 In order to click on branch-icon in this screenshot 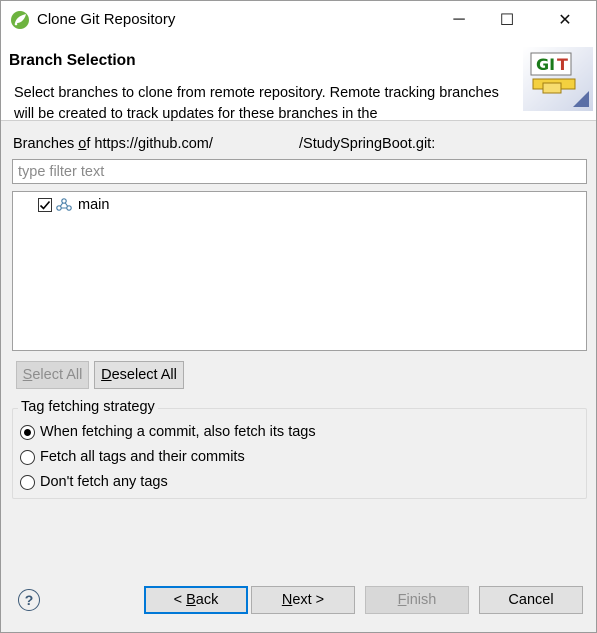, I will do `click(64, 204)`.